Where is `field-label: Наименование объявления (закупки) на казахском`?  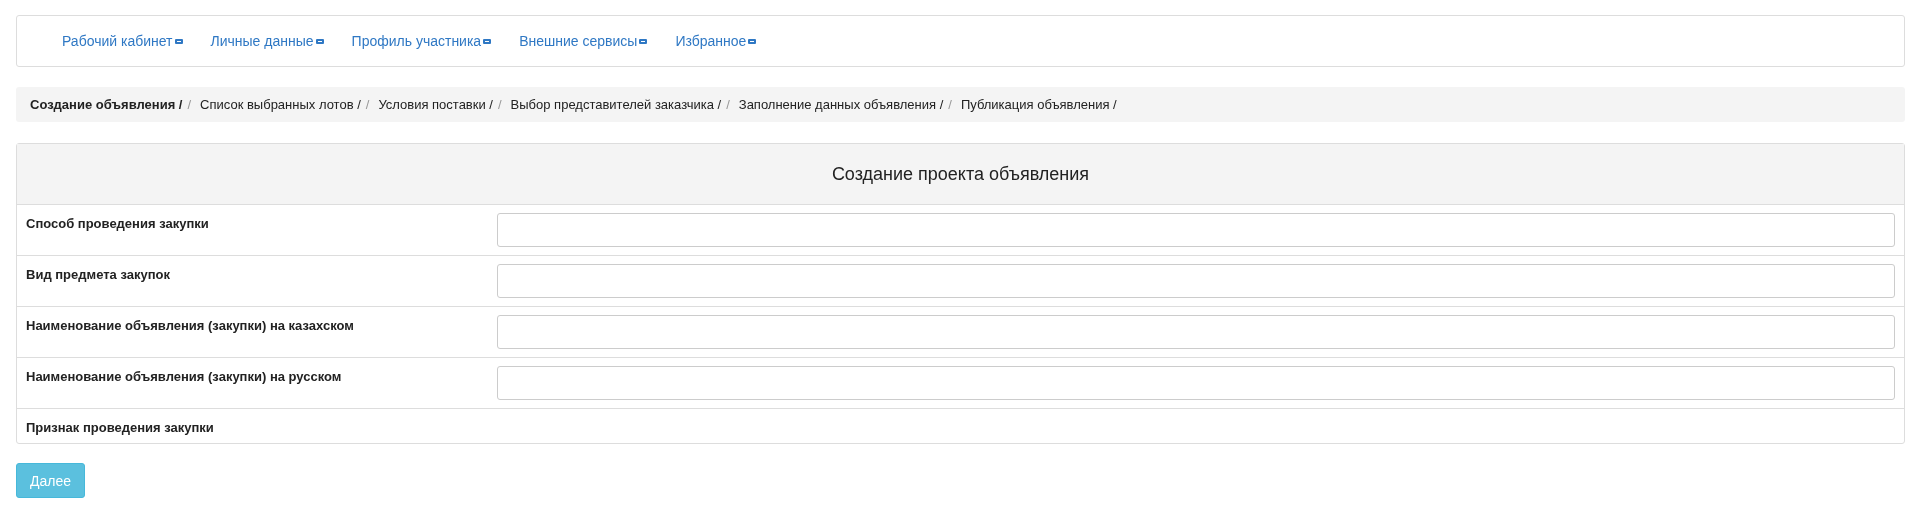
field-label: Наименование объявления (закупки) на казахском is located at coordinates (190, 325).